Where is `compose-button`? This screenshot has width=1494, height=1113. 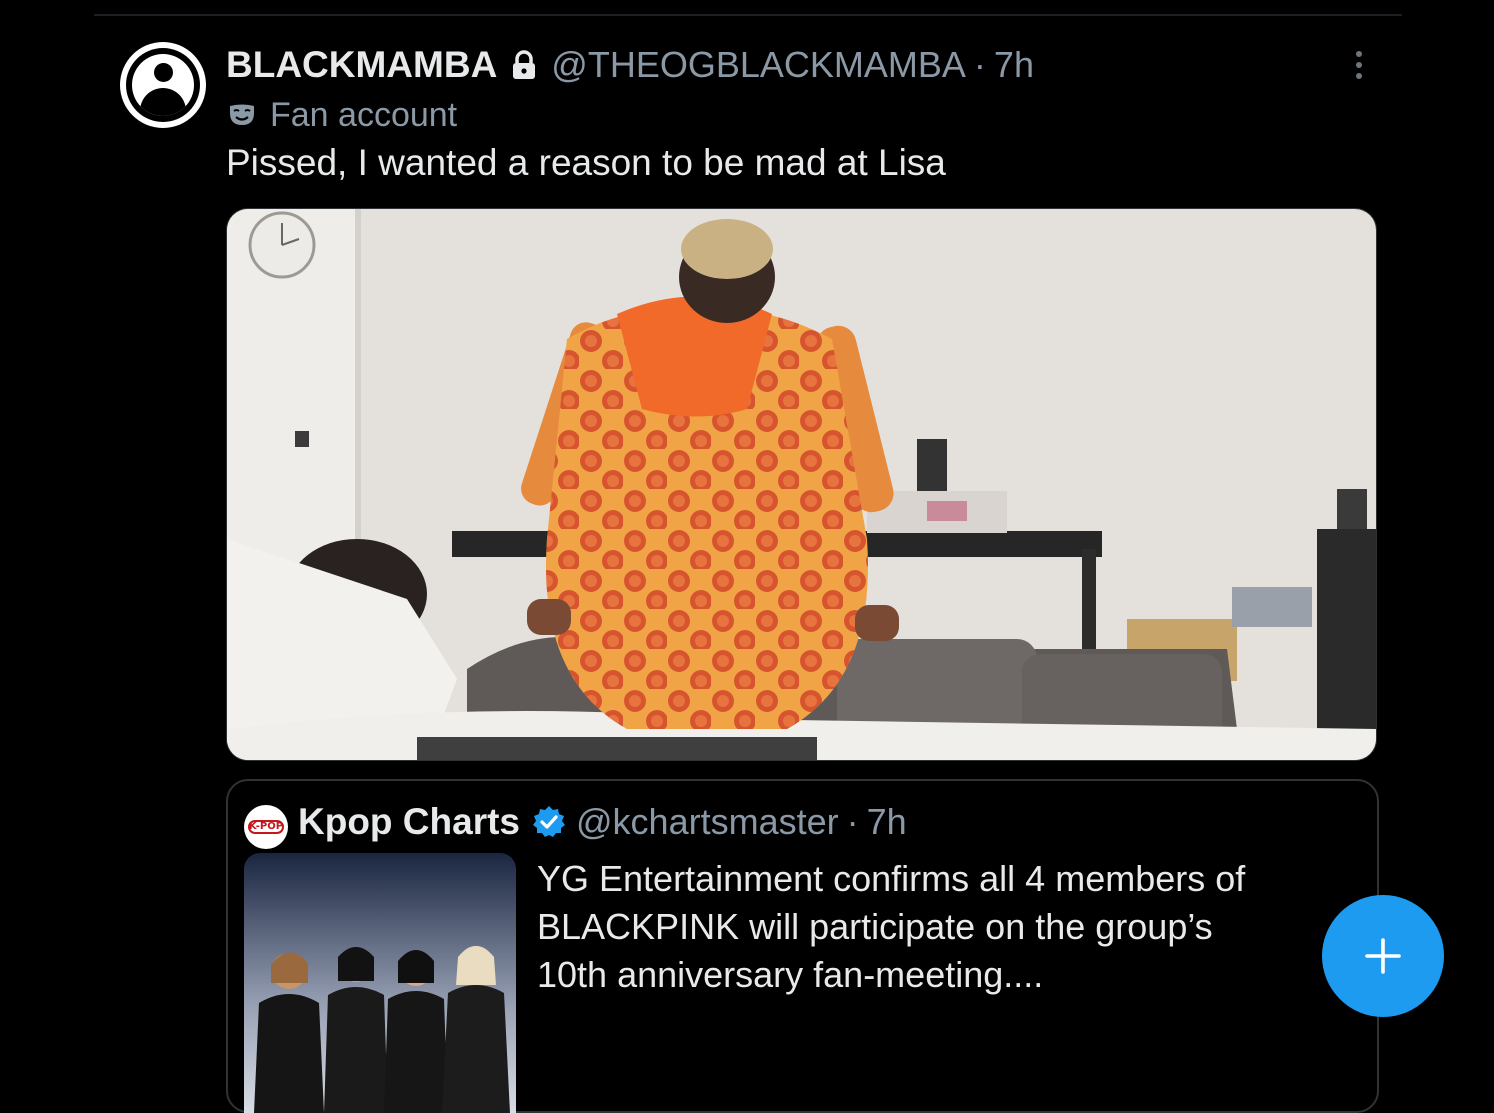 compose-button is located at coordinates (1383, 956).